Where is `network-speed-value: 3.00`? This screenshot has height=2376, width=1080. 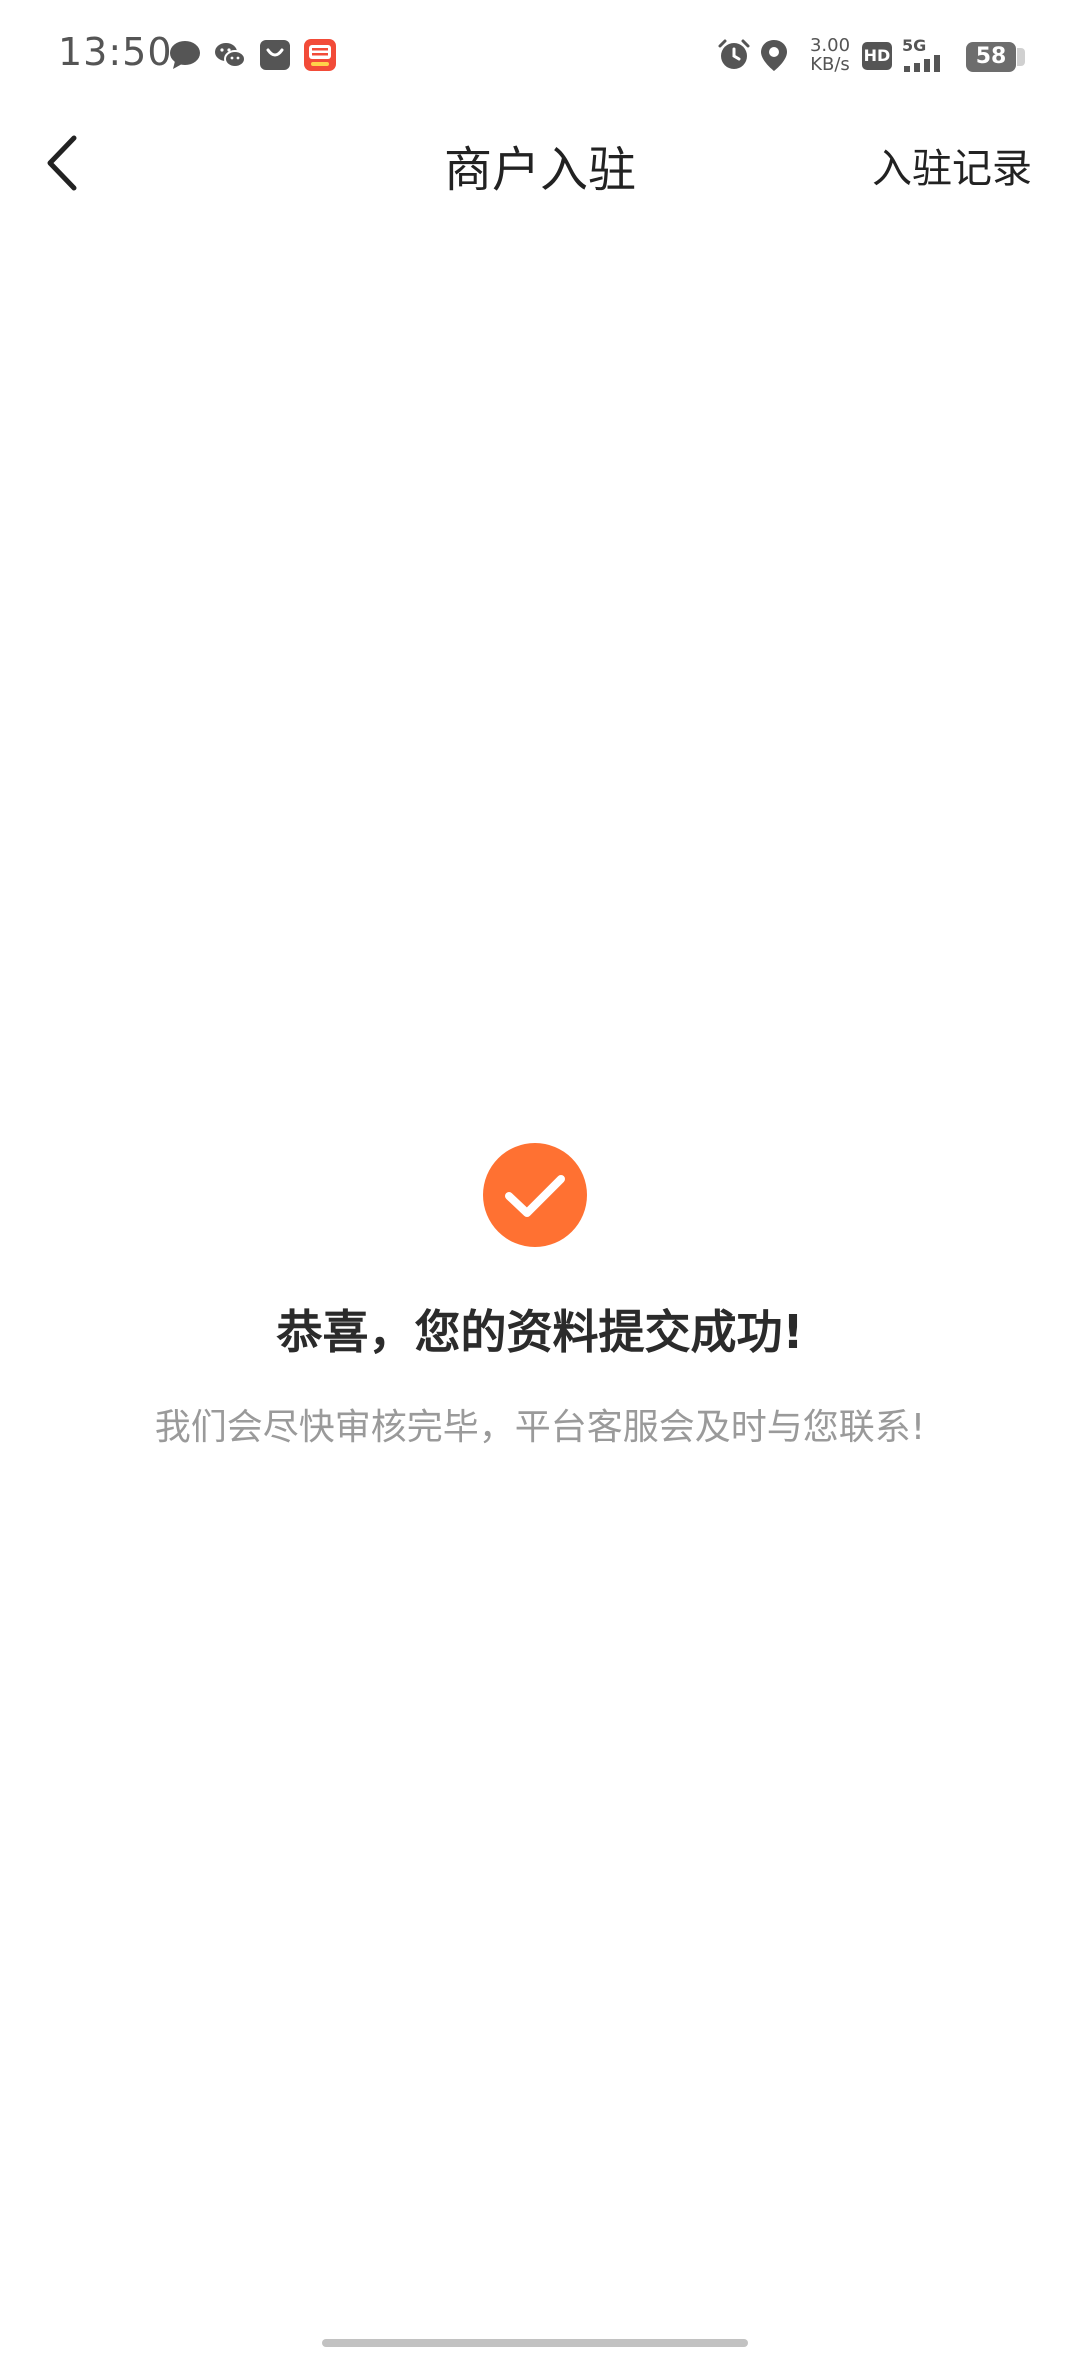 network-speed-value: 3.00 is located at coordinates (830, 45).